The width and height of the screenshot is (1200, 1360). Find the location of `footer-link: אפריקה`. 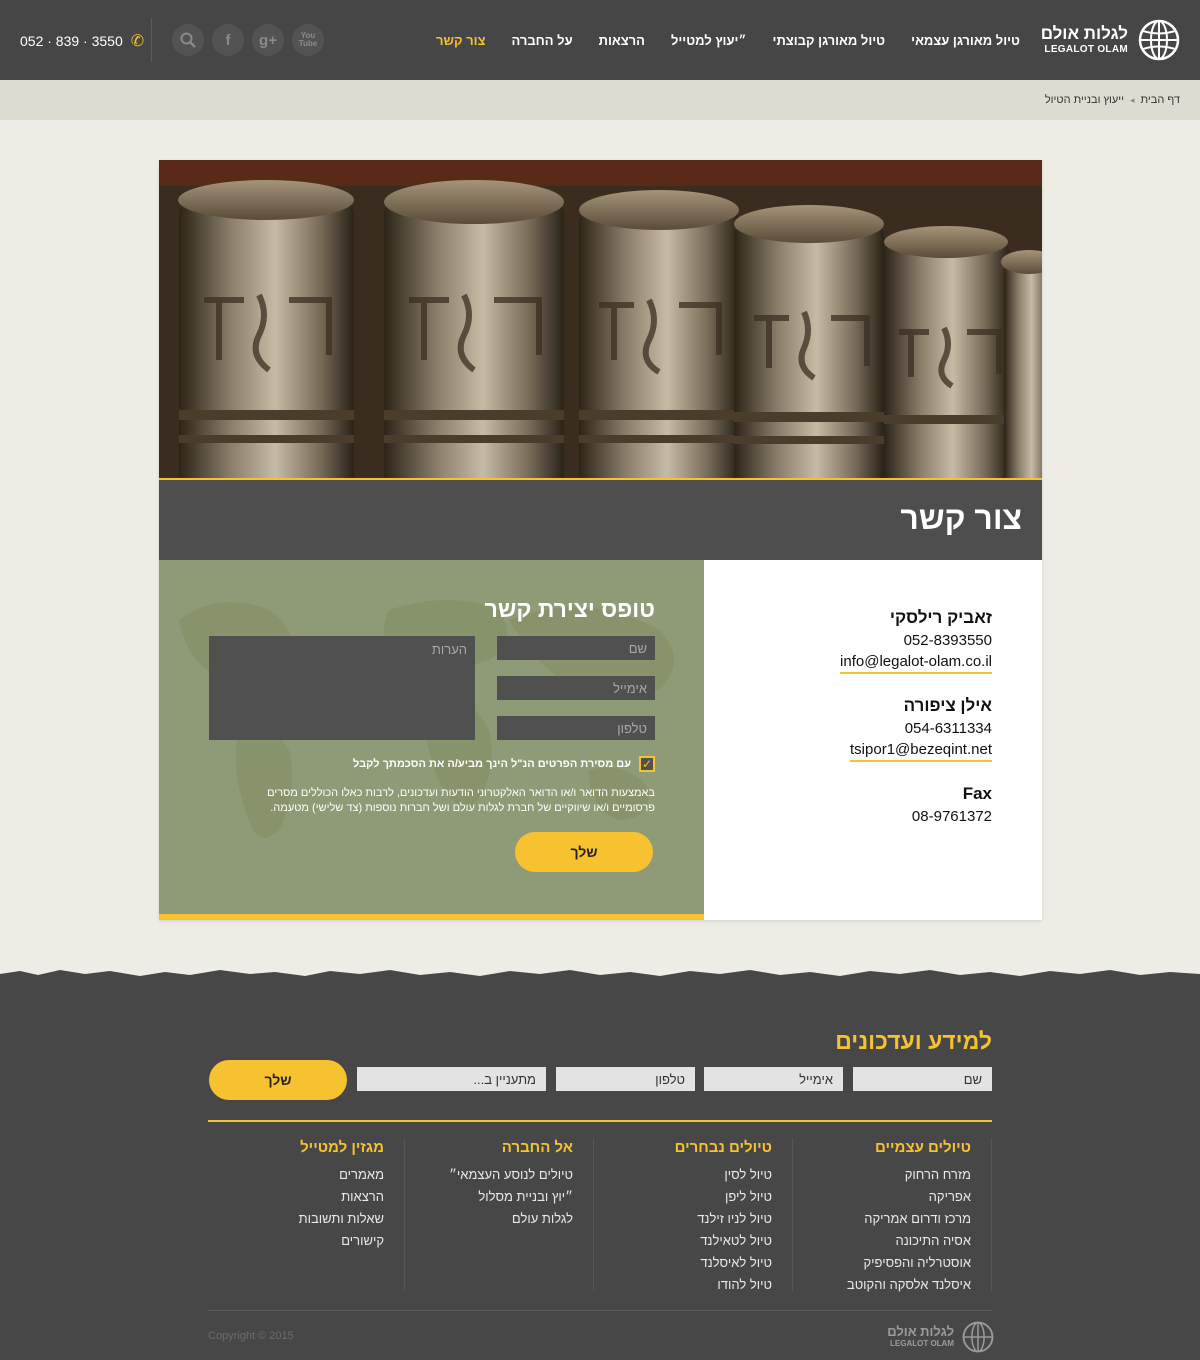

footer-link: אפריקה is located at coordinates (883, 1197).